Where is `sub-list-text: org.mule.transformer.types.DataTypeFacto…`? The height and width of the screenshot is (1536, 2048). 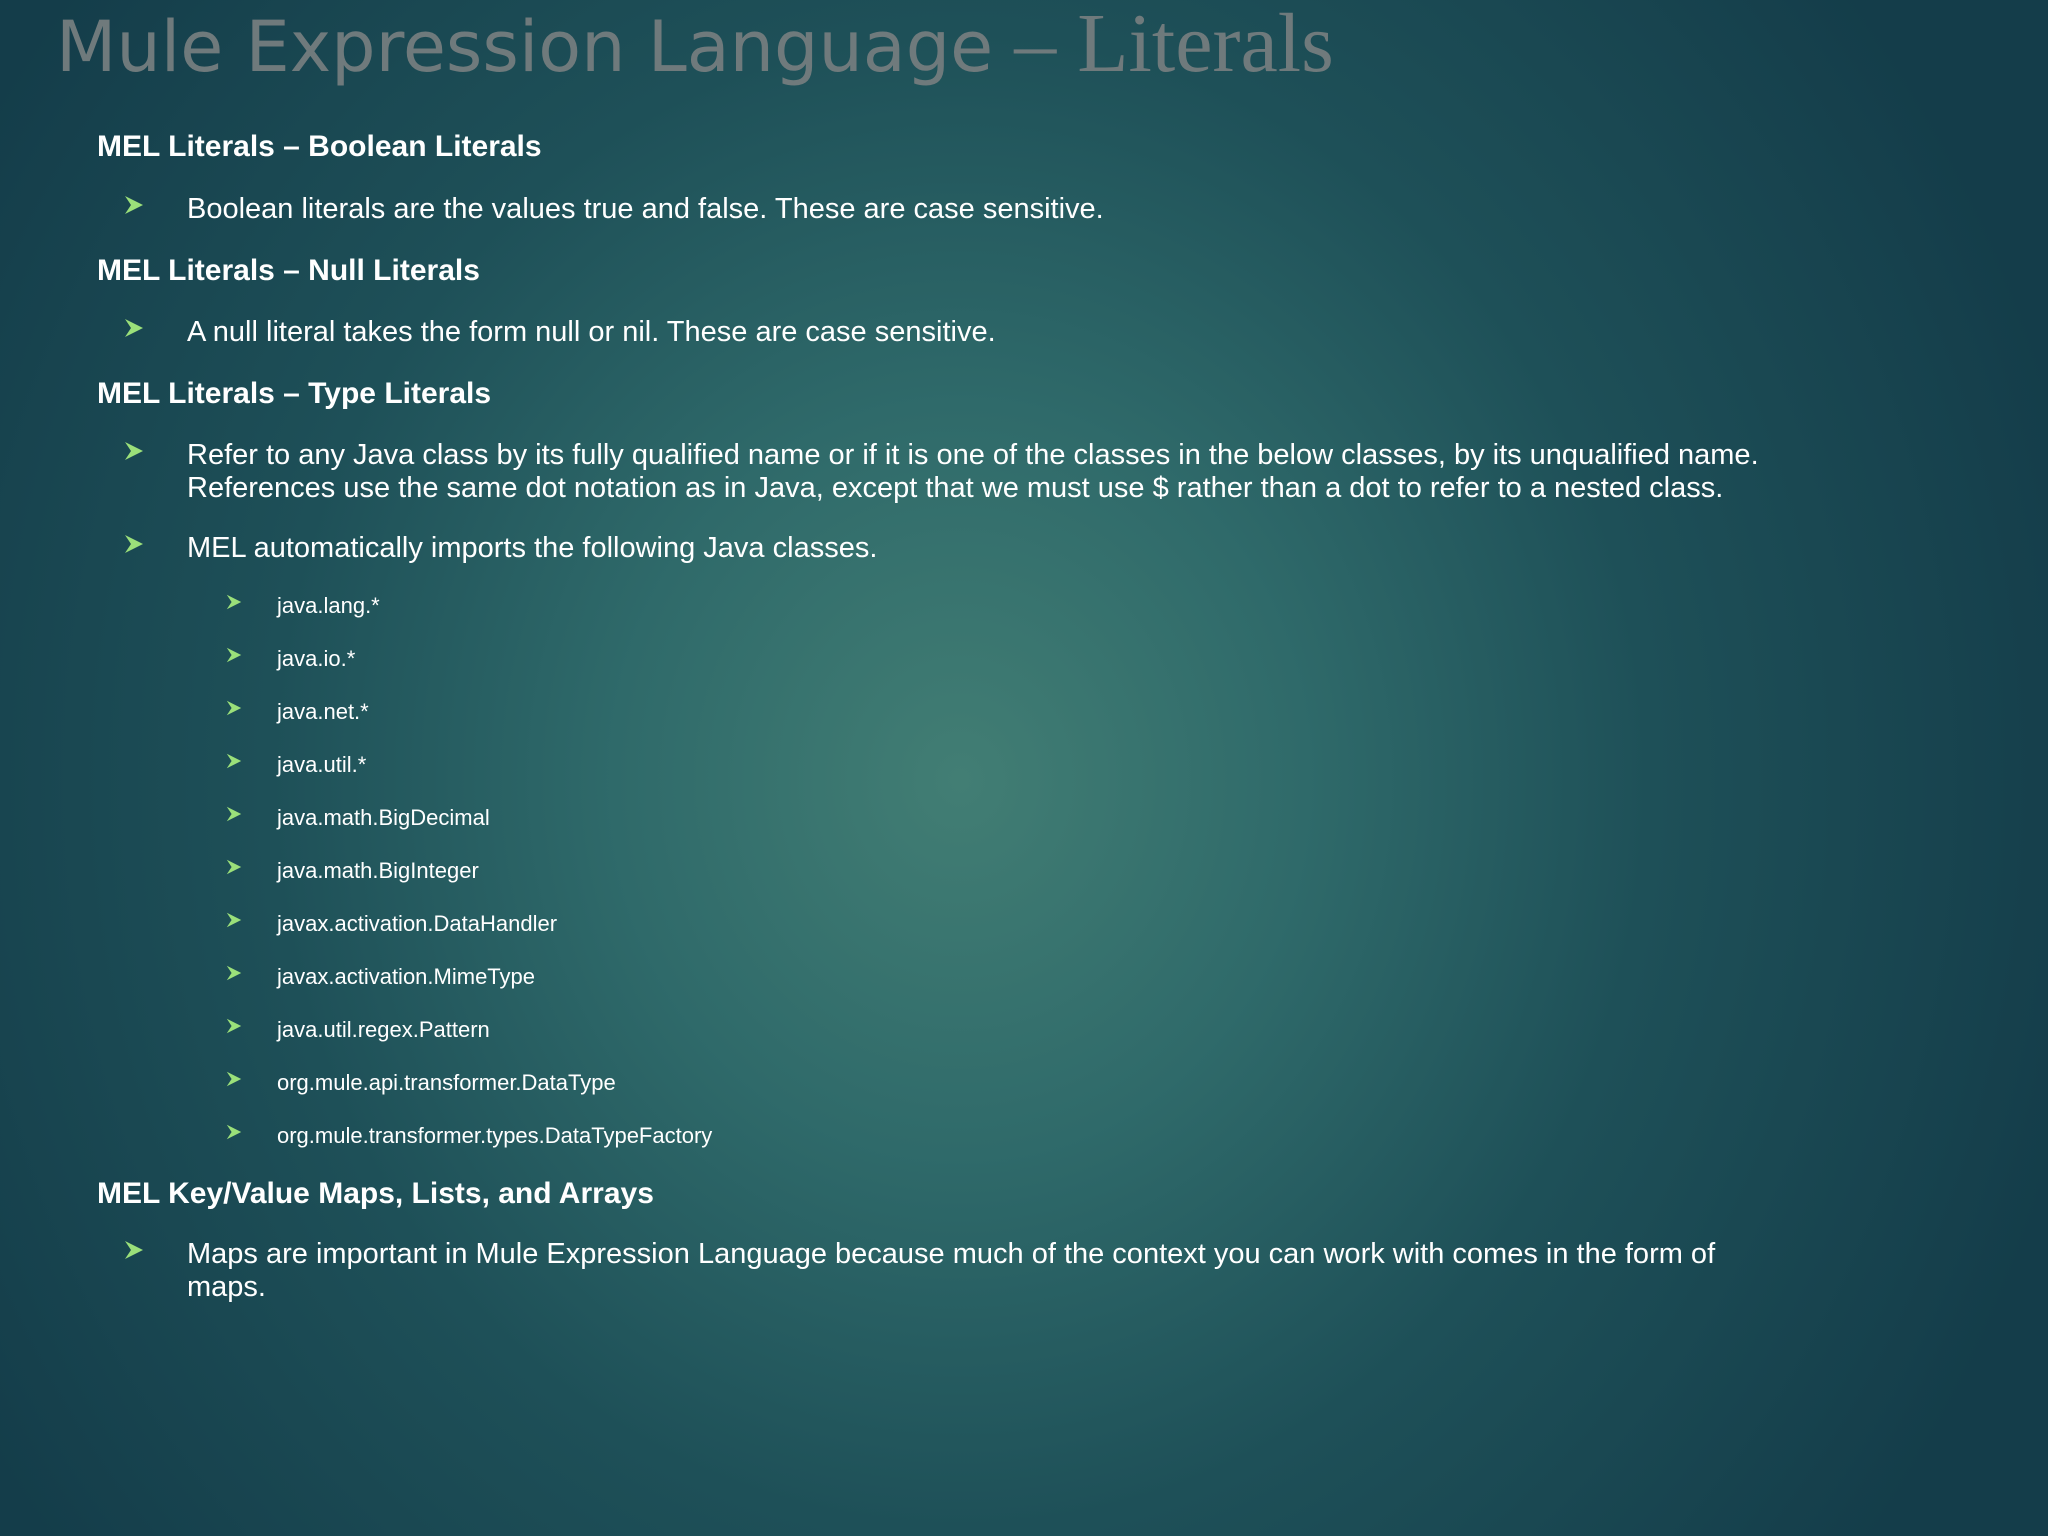
sub-list-text: org.mule.transformer.types.DataTypeFacto… is located at coordinates (495, 1135).